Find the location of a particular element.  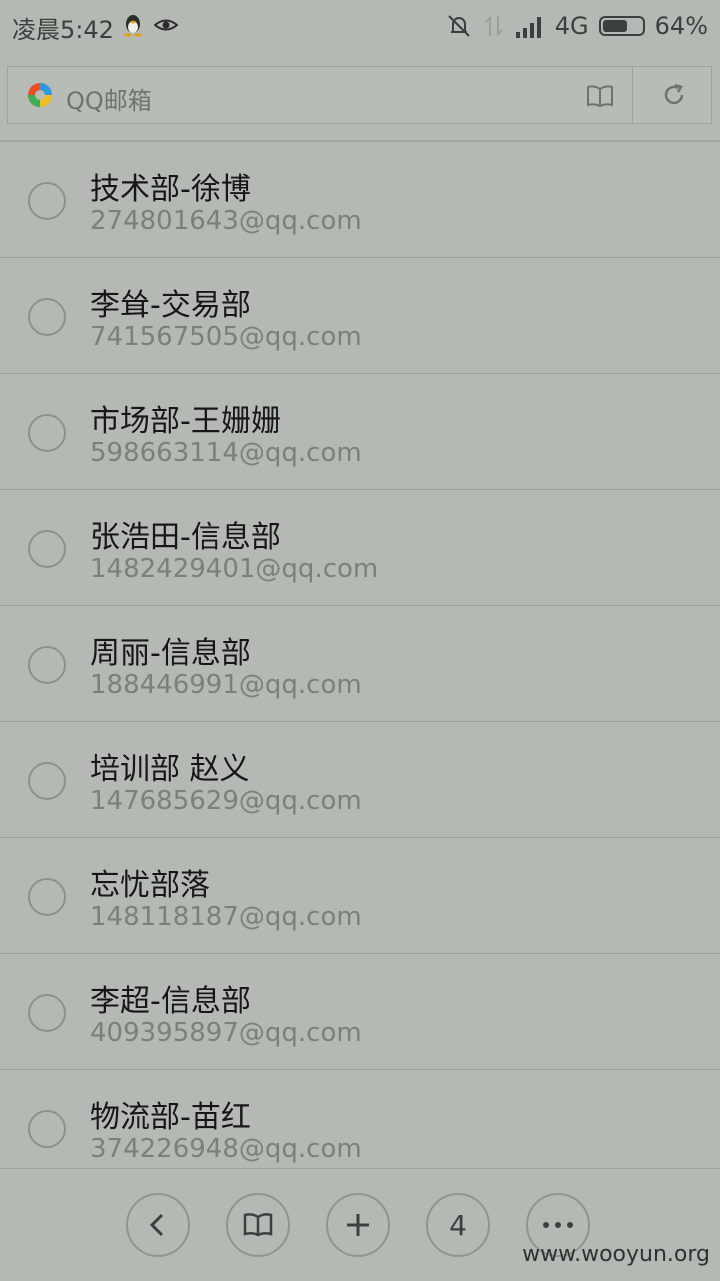

contact-name: 培训部 赵义 is located at coordinates (170, 769).